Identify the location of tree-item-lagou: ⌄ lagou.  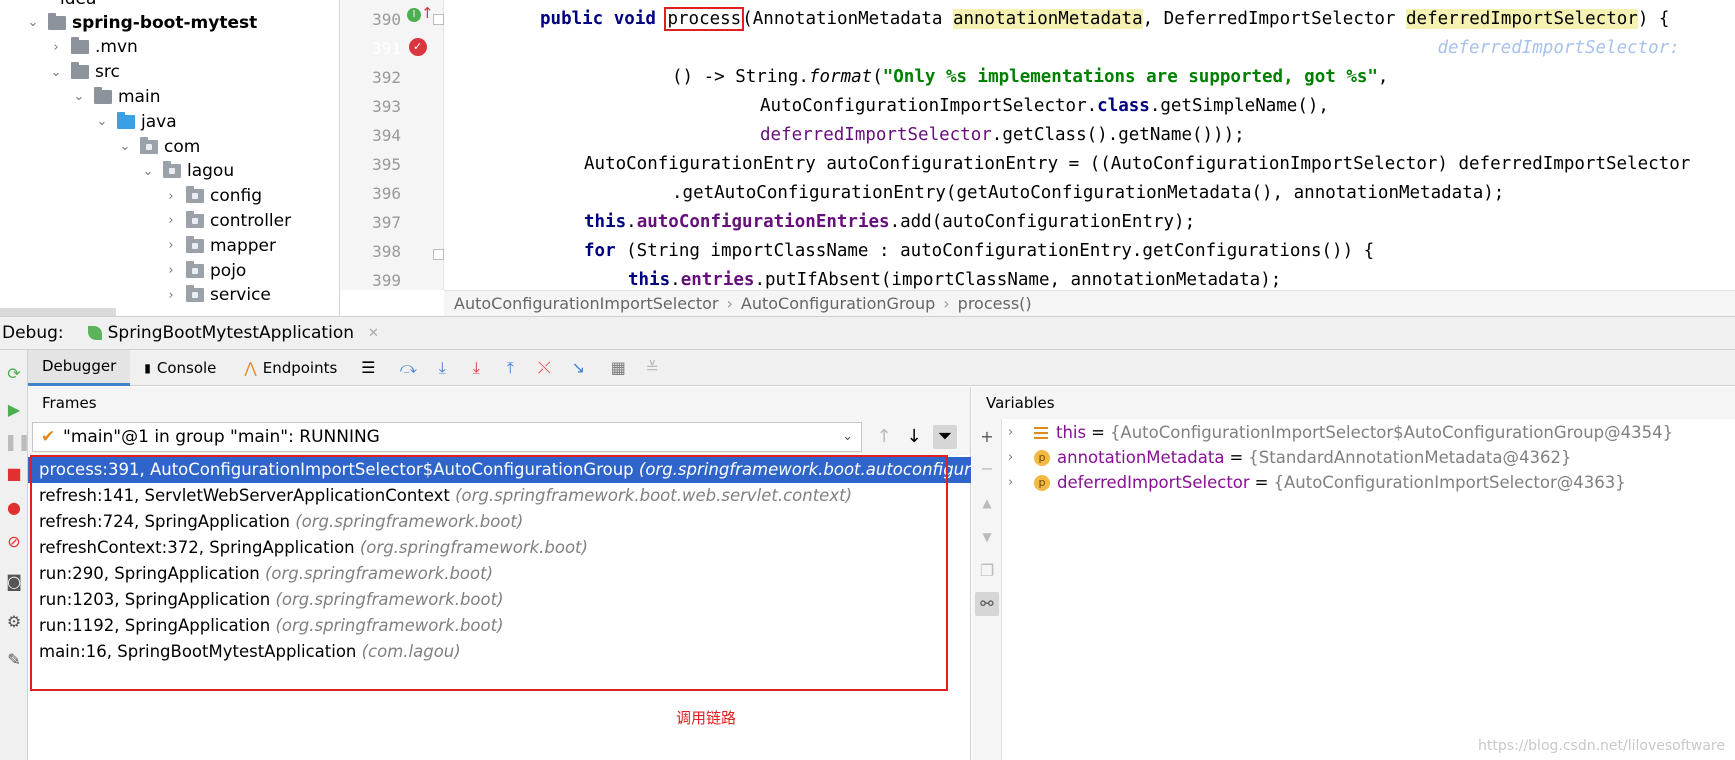
(187, 171).